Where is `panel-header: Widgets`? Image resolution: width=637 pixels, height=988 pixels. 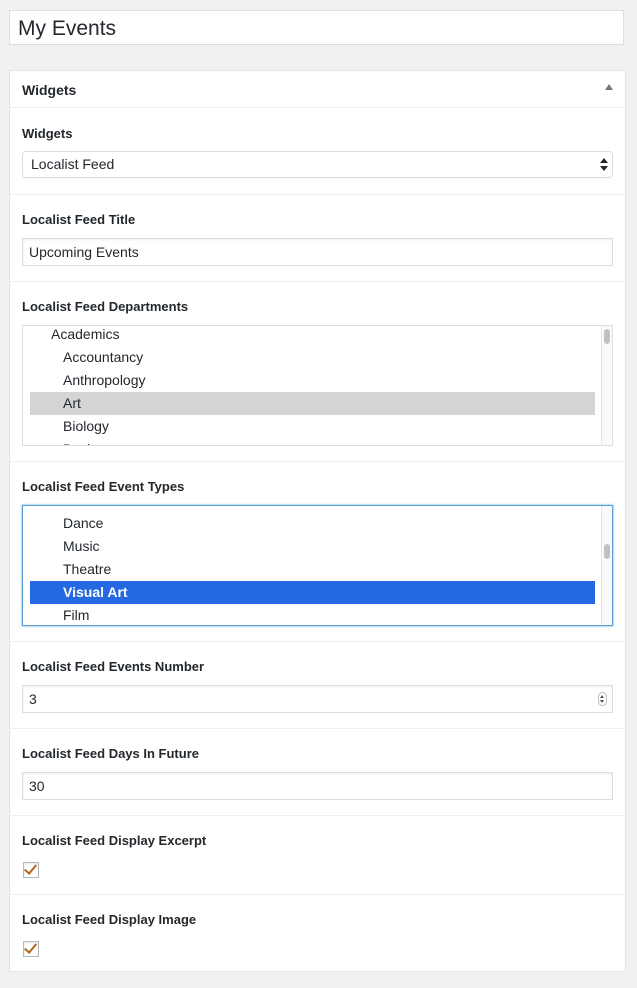
panel-header: Widgets is located at coordinates (317, 89).